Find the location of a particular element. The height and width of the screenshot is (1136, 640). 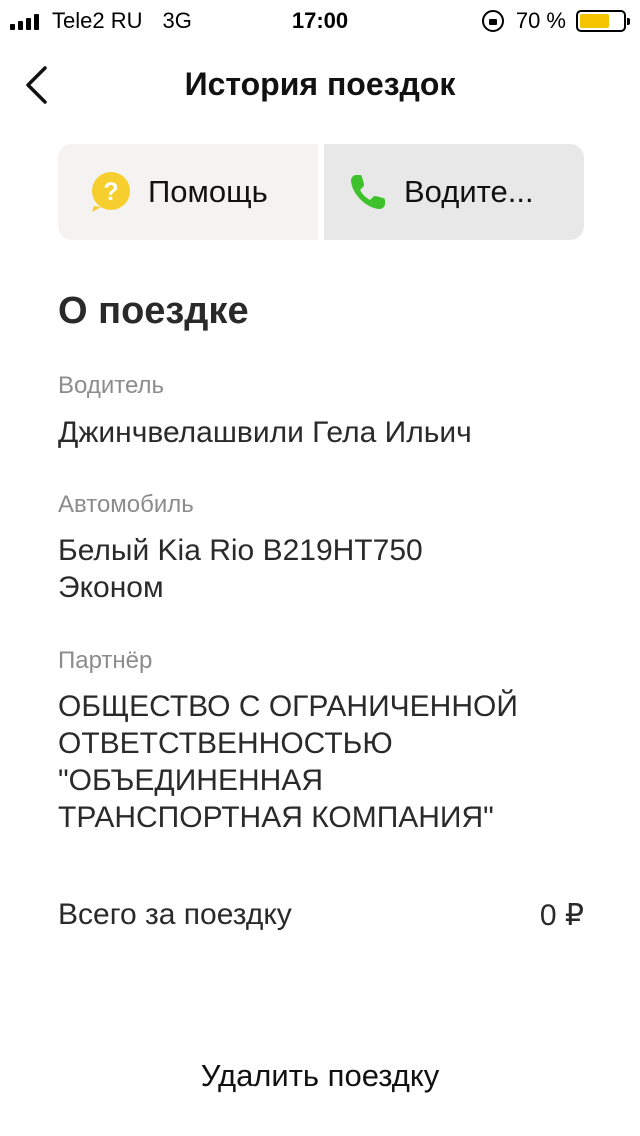

total-label: Всего за поездку is located at coordinates (175, 914).